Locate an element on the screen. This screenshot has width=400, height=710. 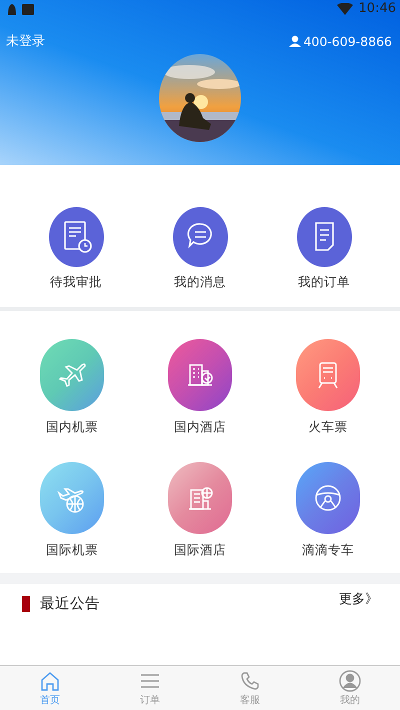
service-label: 火车票 is located at coordinates (328, 427).